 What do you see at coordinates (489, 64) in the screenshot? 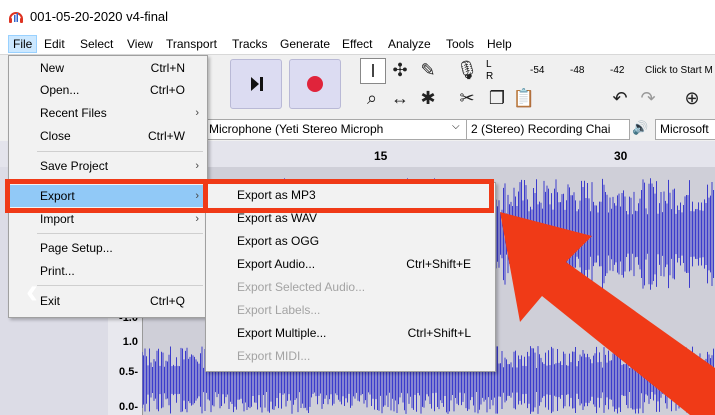
I see `meter-l: L` at bounding box center [489, 64].